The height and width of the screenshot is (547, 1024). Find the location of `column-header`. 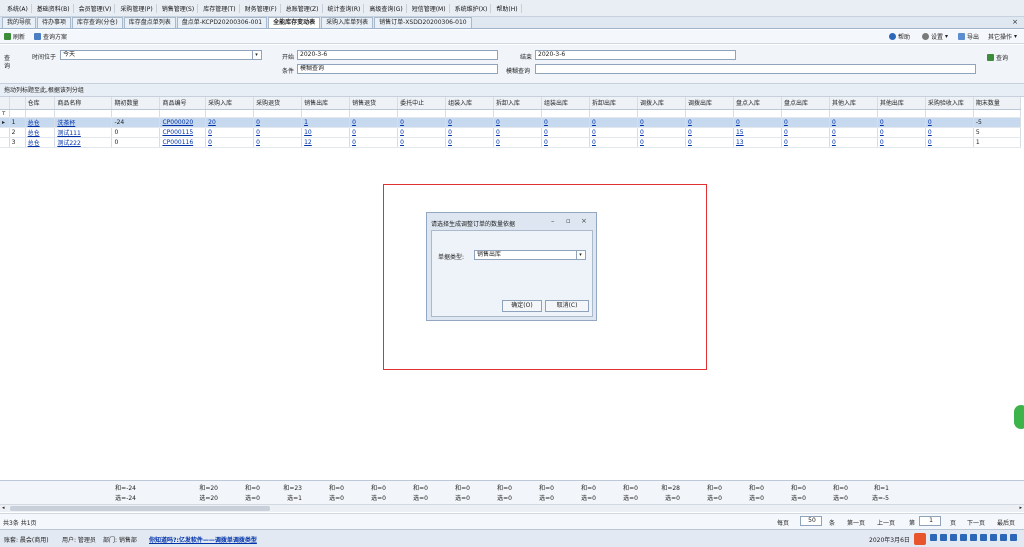

column-header is located at coordinates (5, 103).